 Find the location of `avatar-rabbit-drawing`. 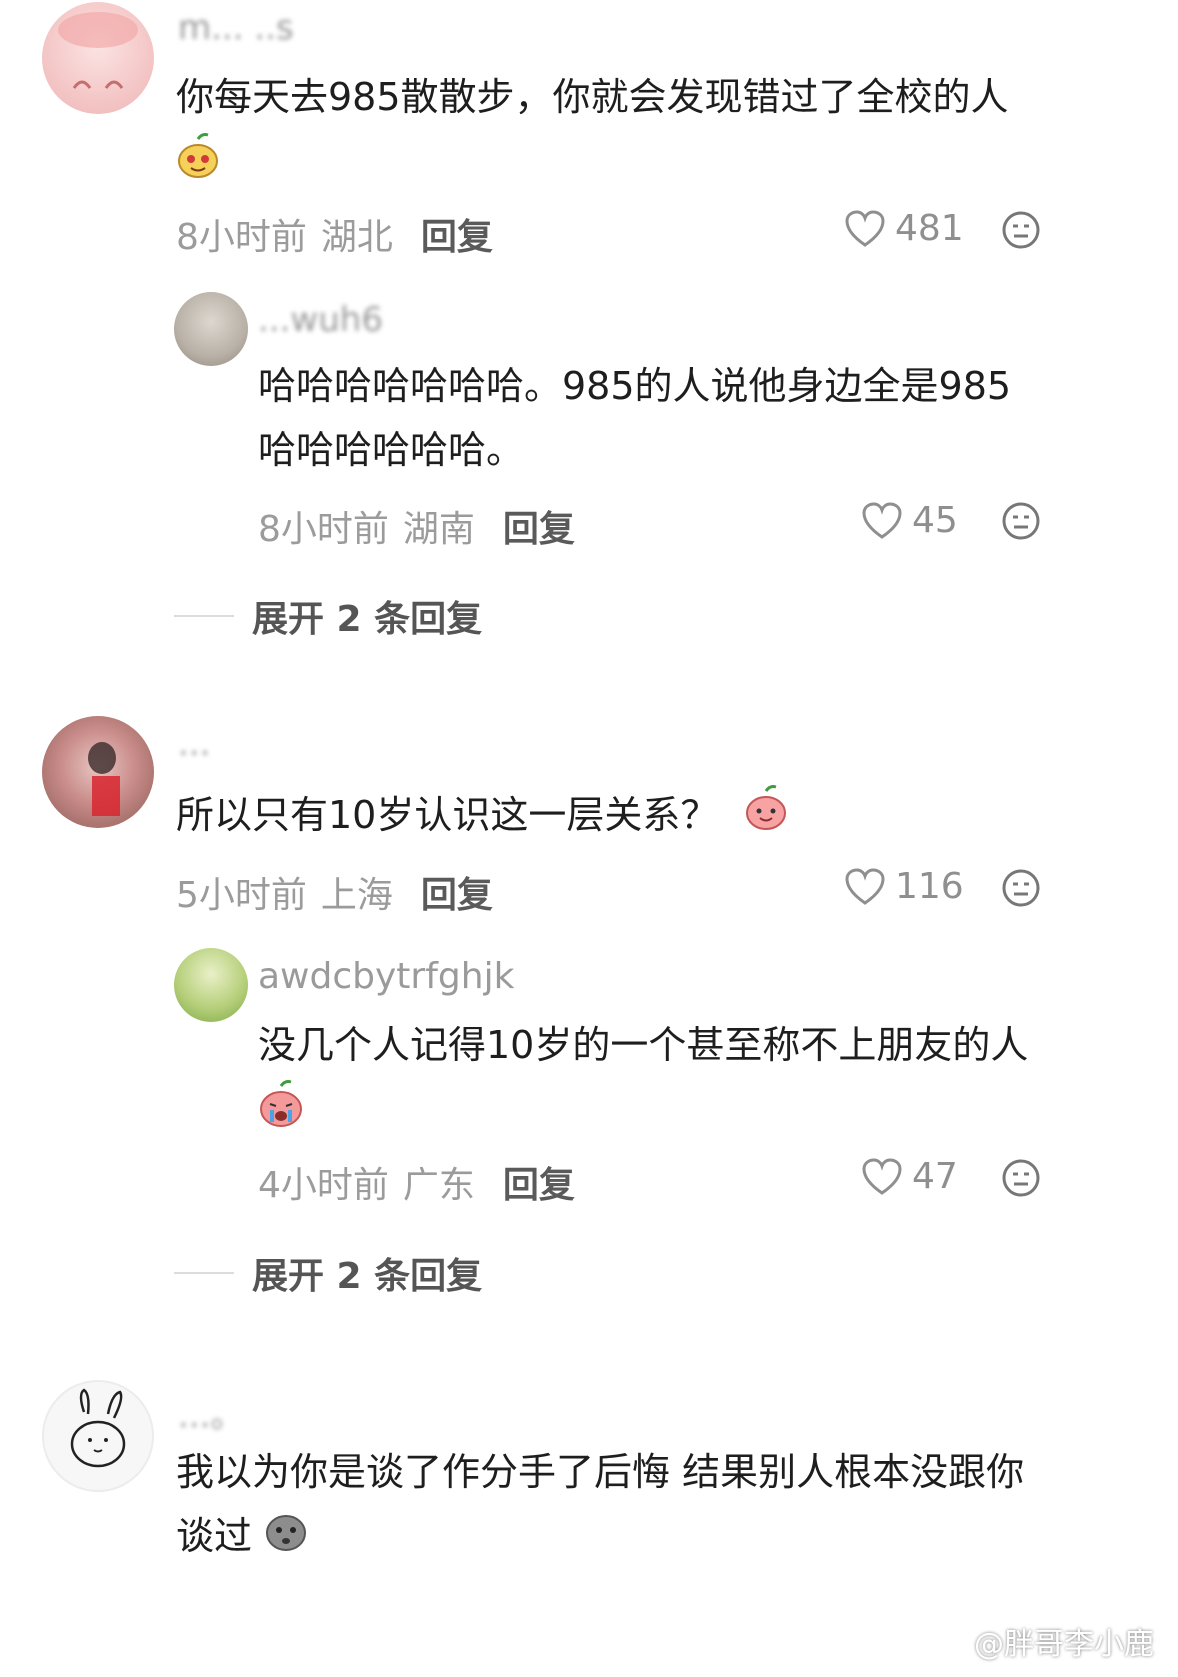

avatar-rabbit-drawing is located at coordinates (98, 1428).